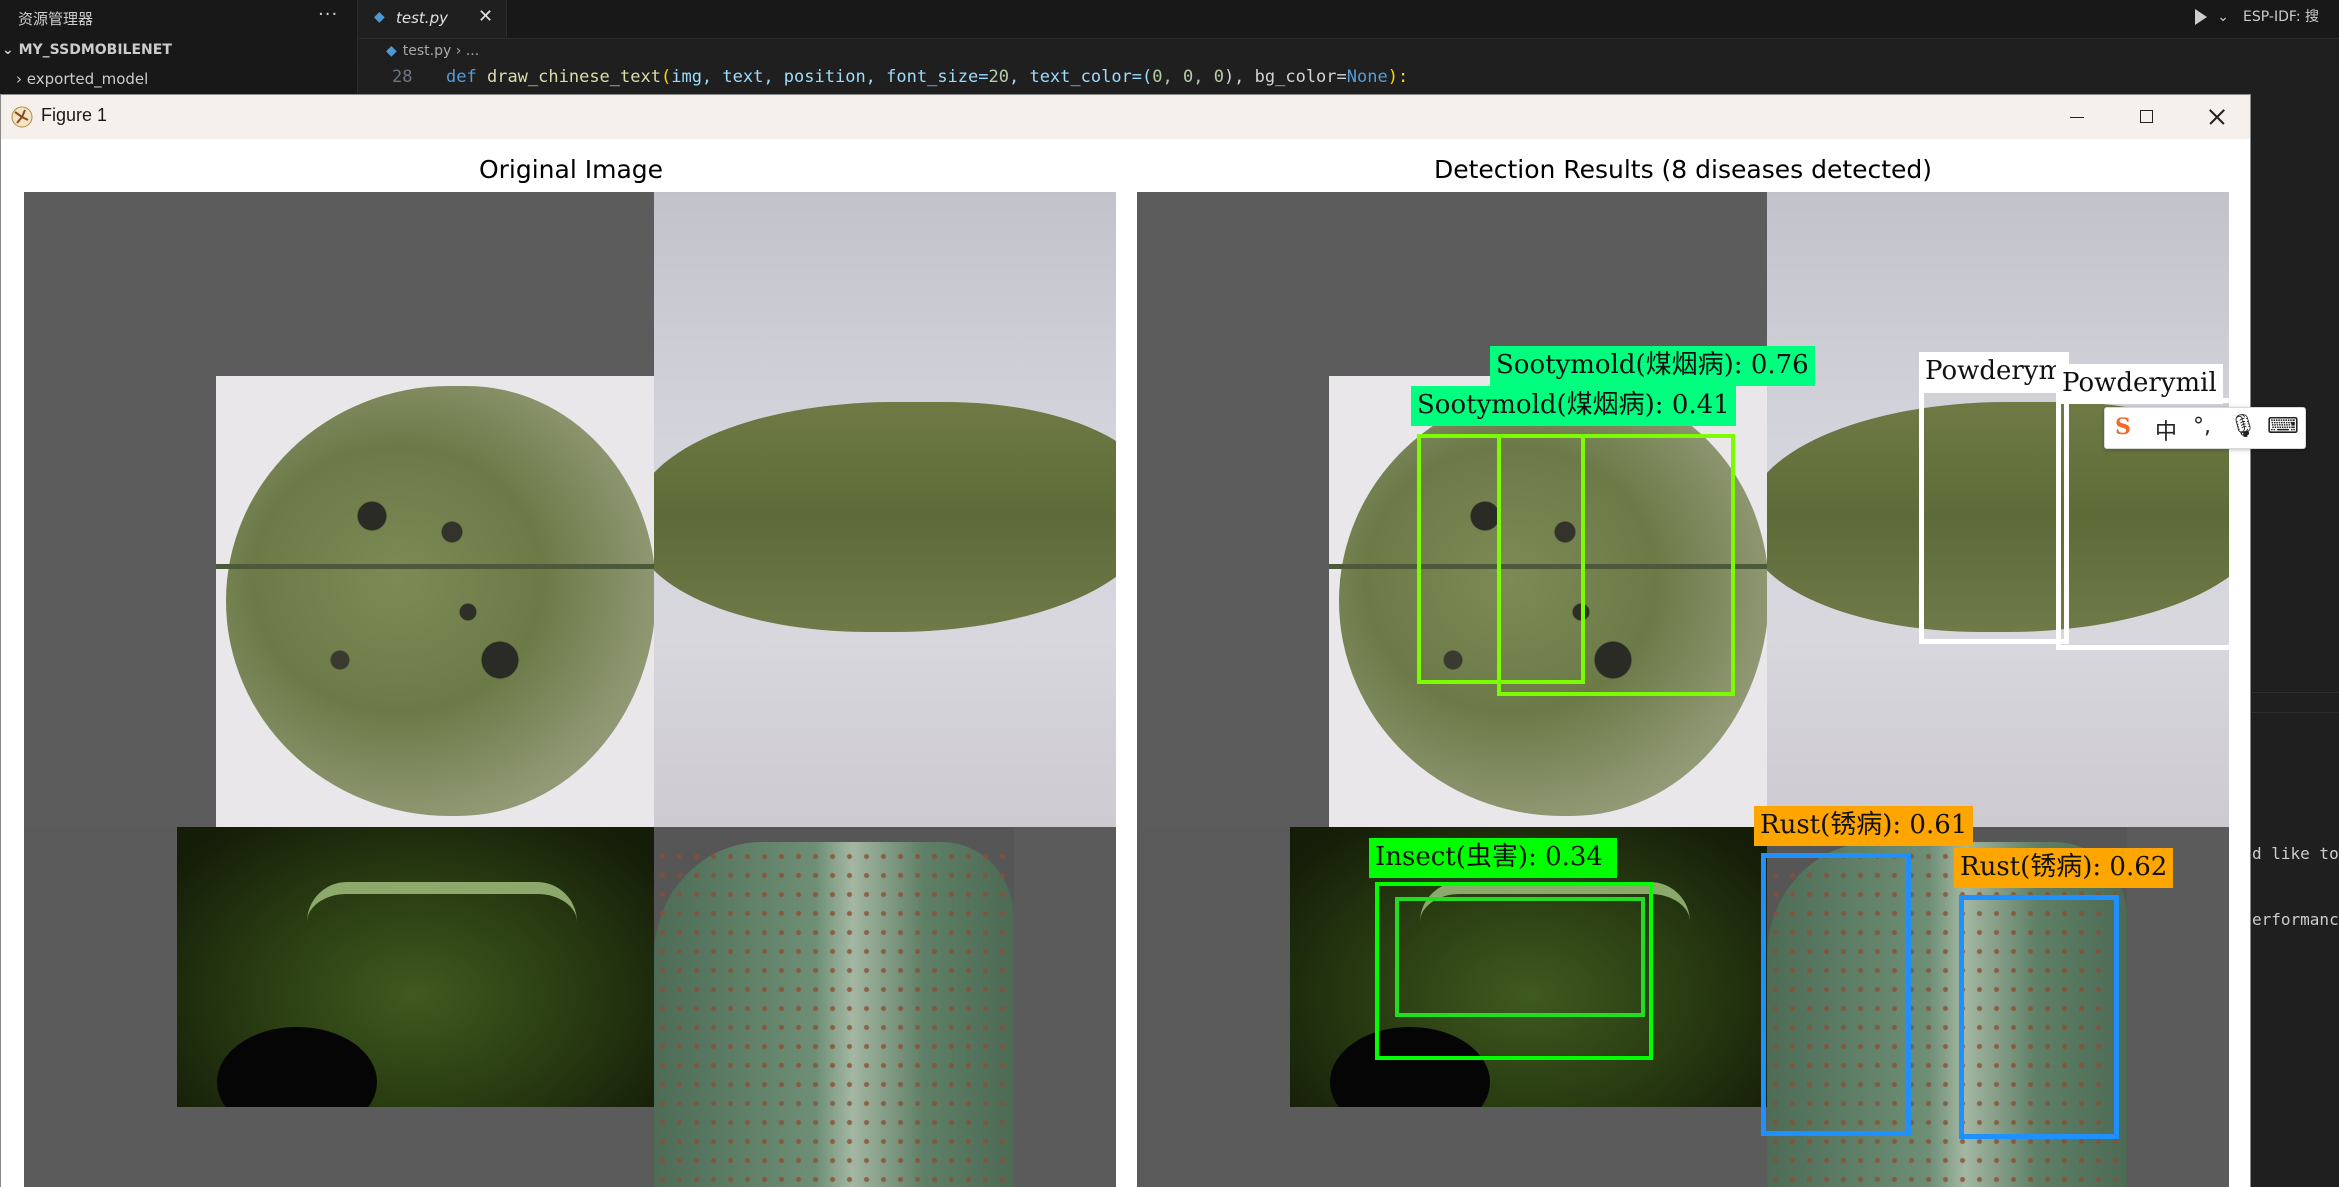  Describe the element at coordinates (87, 79) in the screenshot. I see `folder-name: exported_model` at that location.